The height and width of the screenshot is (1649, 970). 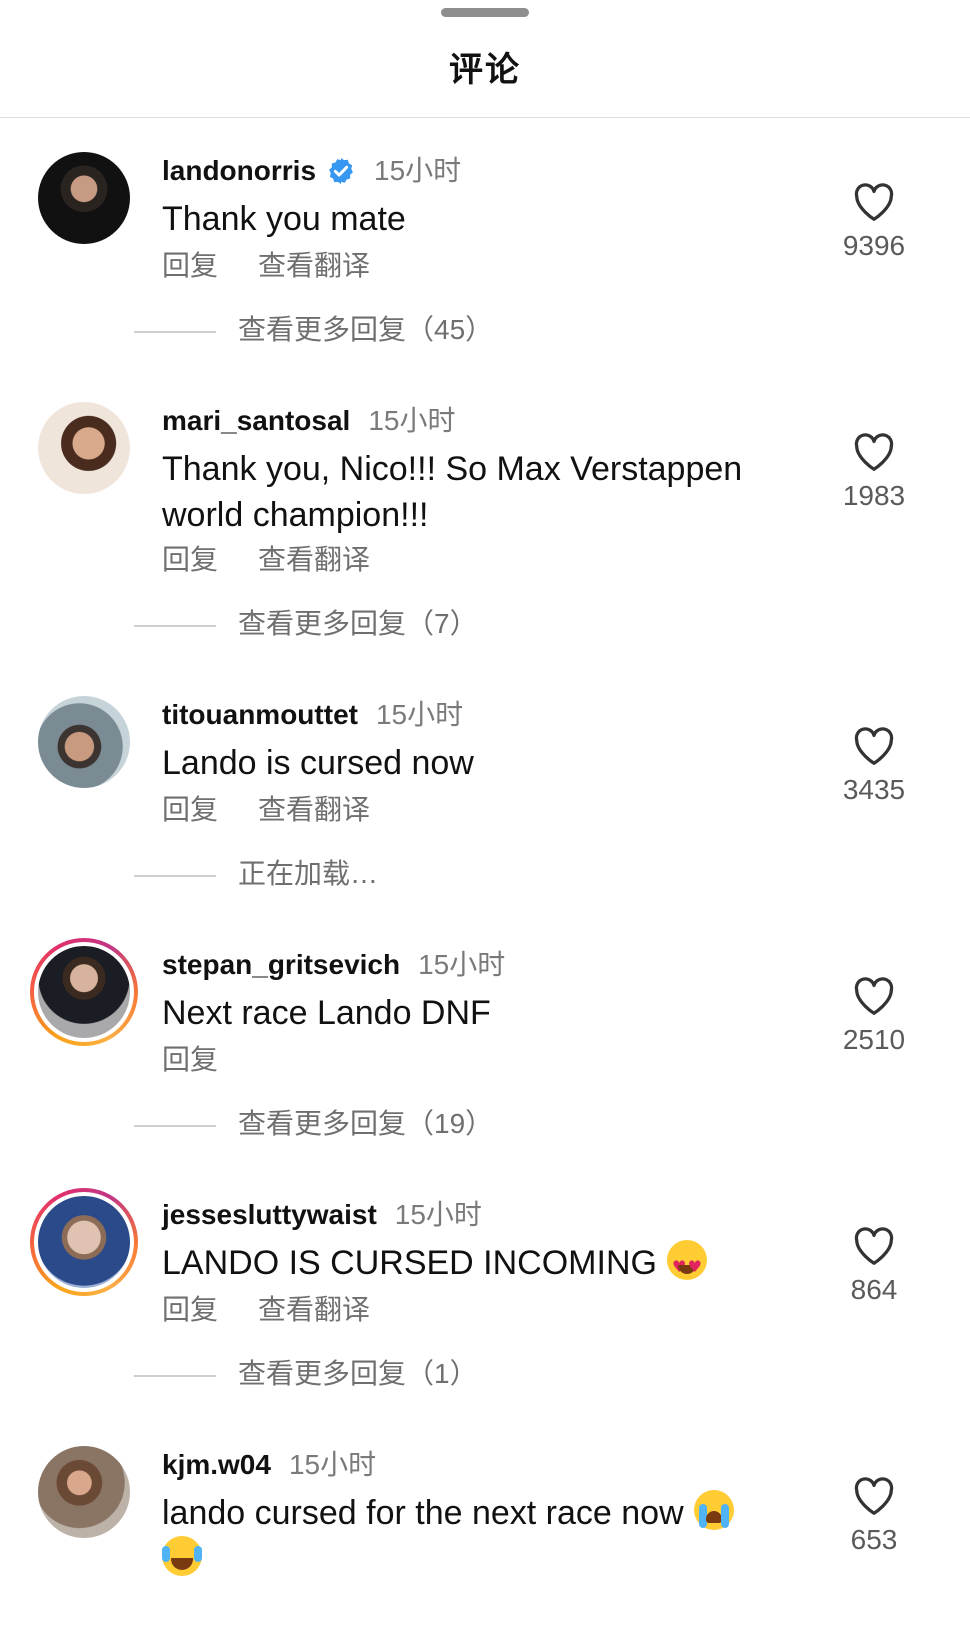 I want to click on sob-emoji, so click(x=713, y=1510).